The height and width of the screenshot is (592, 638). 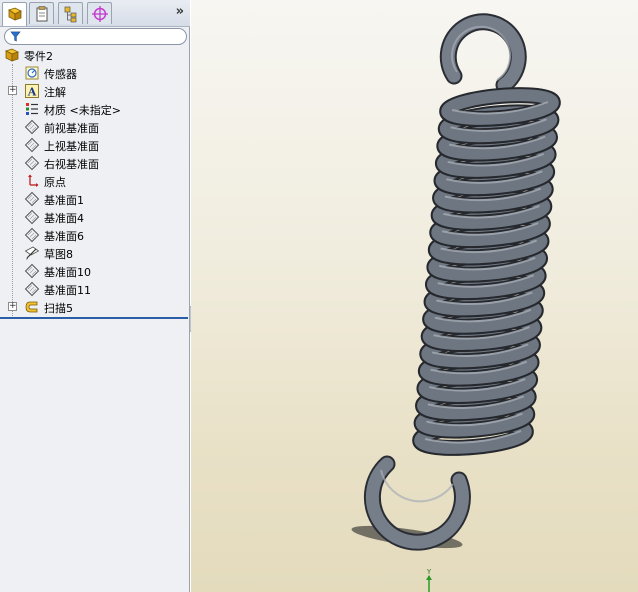 I want to click on filter-icon, so click(x=15, y=36).